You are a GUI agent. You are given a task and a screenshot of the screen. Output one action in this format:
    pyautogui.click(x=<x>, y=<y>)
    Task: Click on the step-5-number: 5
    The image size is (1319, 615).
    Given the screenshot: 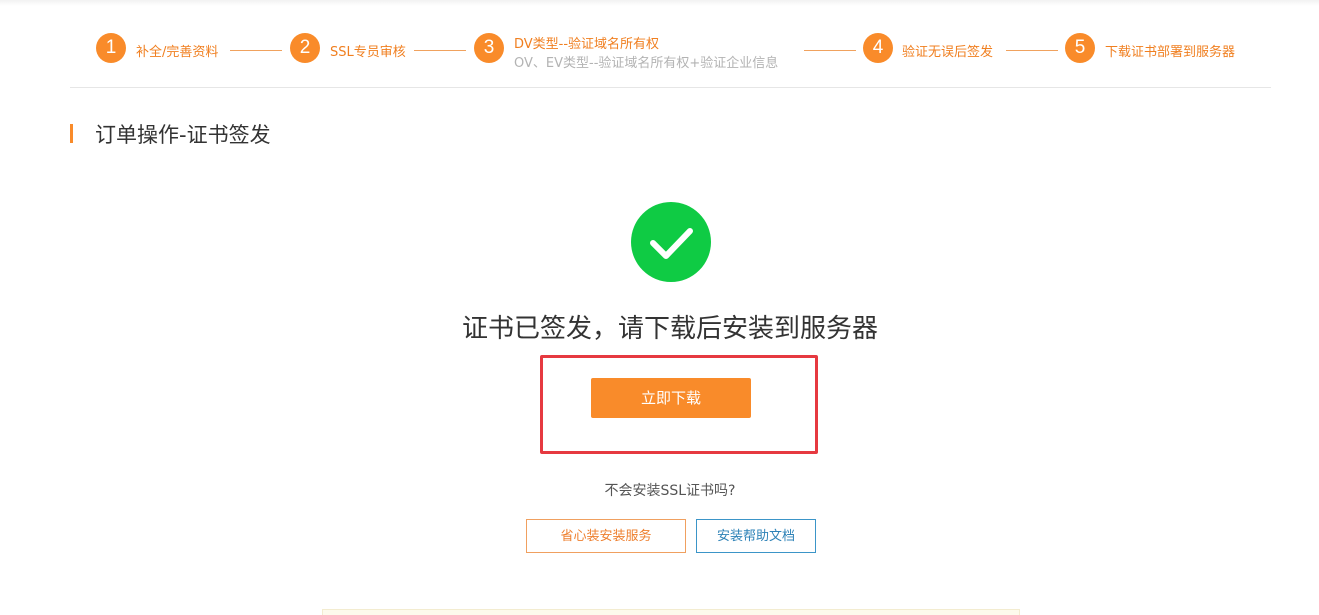 What is the action you would take?
    pyautogui.click(x=1080, y=48)
    